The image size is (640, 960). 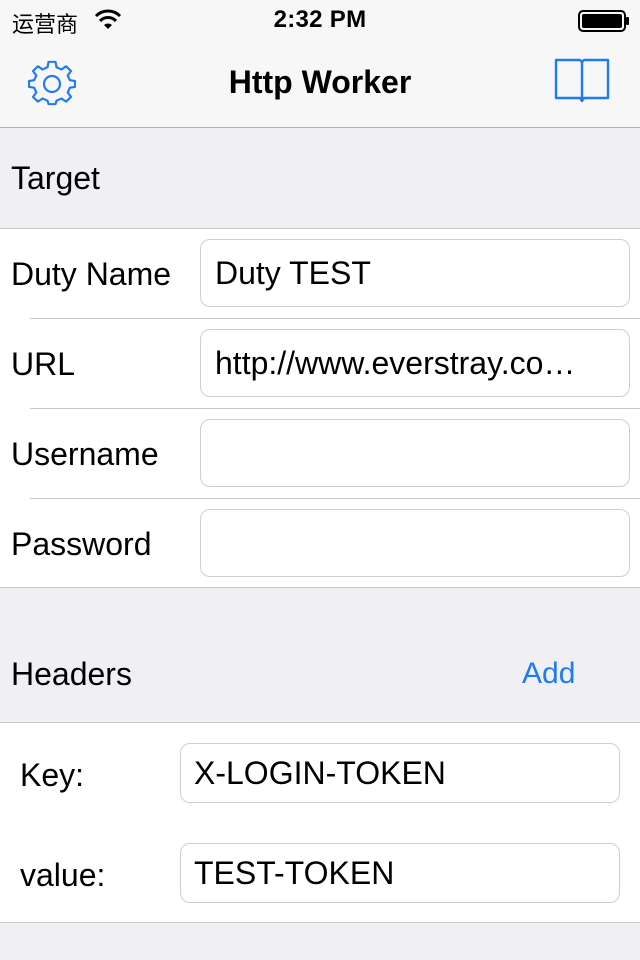 I want to click on add-header-button: Add, so click(x=548, y=674).